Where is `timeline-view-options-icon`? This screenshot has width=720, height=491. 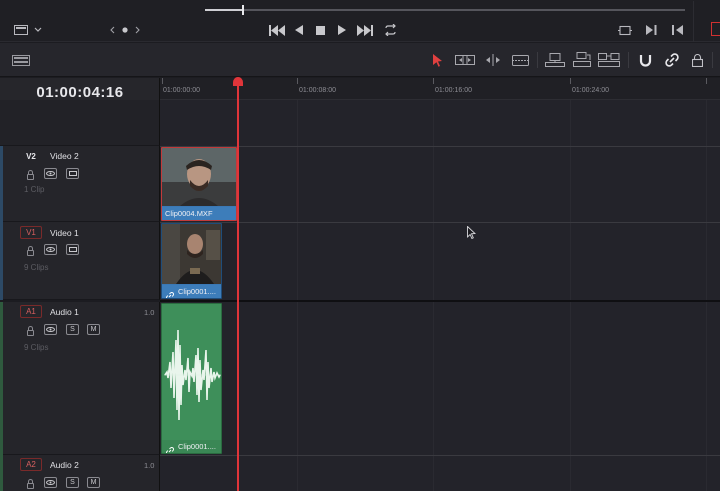 timeline-view-options-icon is located at coordinates (21, 60).